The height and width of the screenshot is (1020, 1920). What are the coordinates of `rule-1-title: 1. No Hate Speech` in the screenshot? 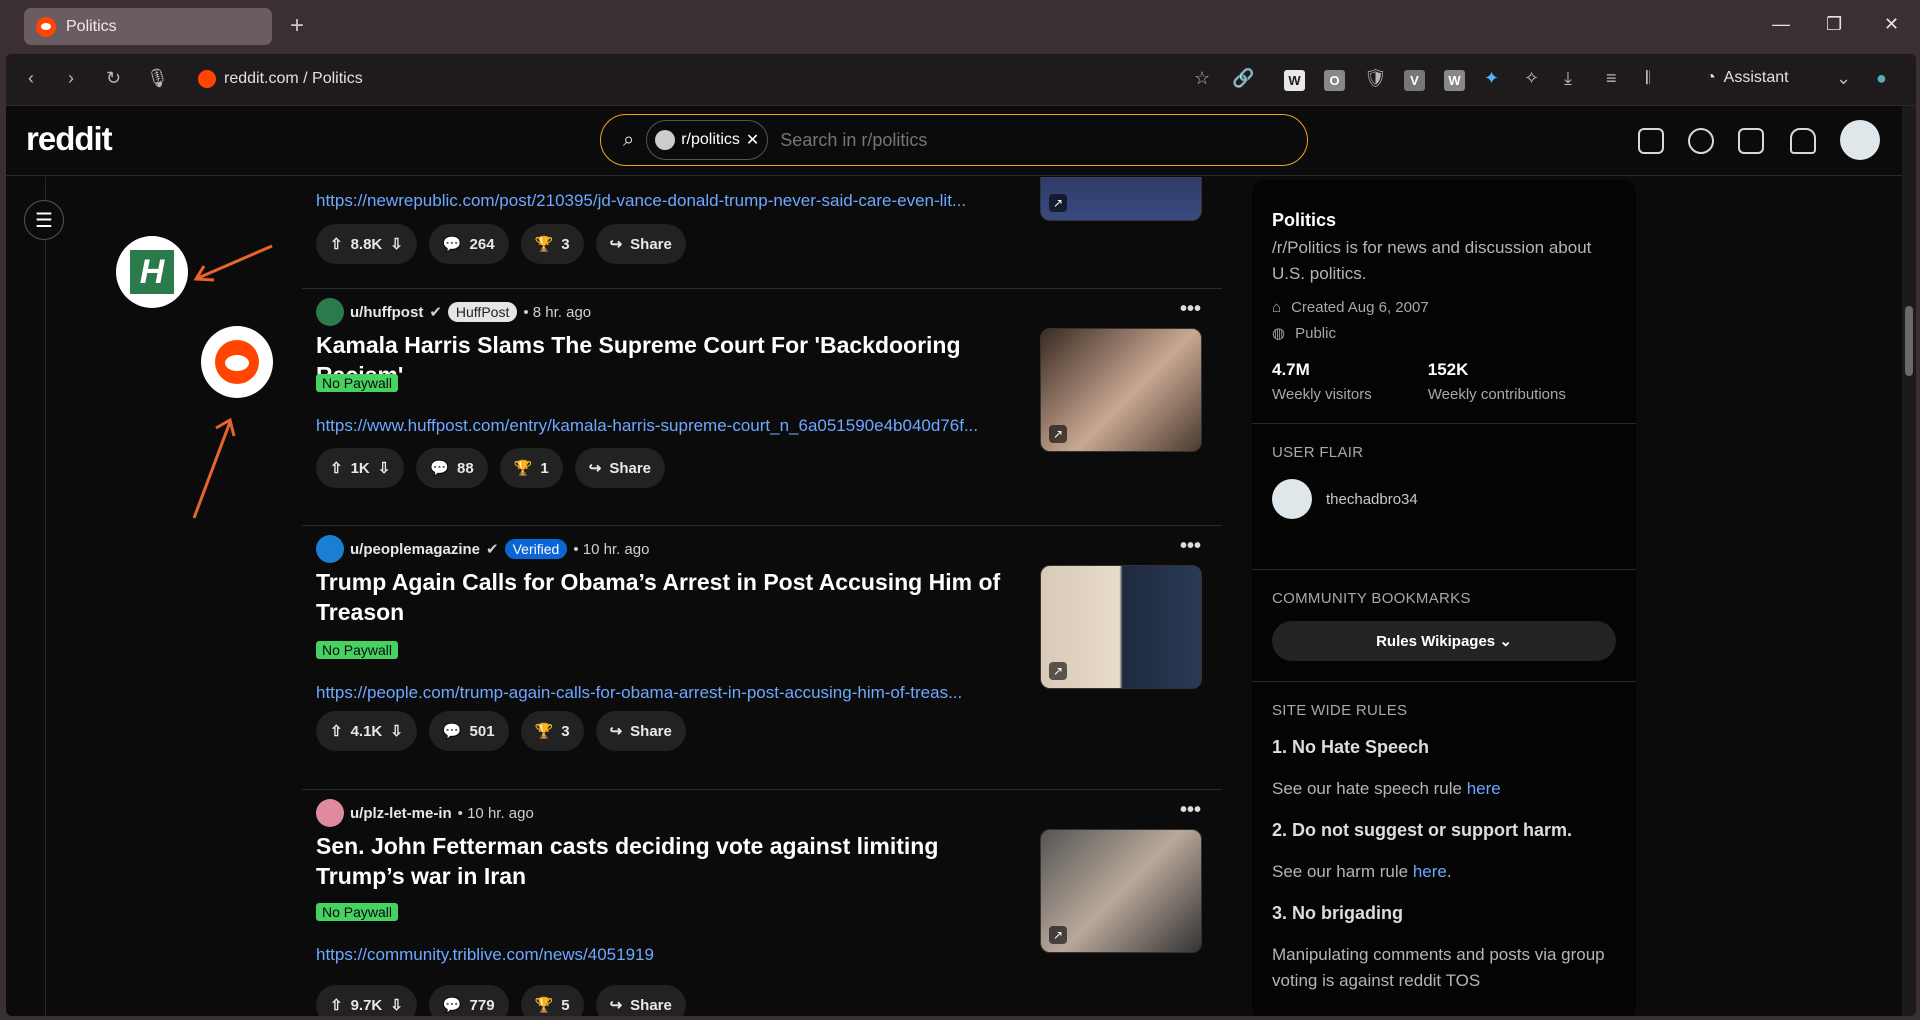 It's located at (1444, 747).